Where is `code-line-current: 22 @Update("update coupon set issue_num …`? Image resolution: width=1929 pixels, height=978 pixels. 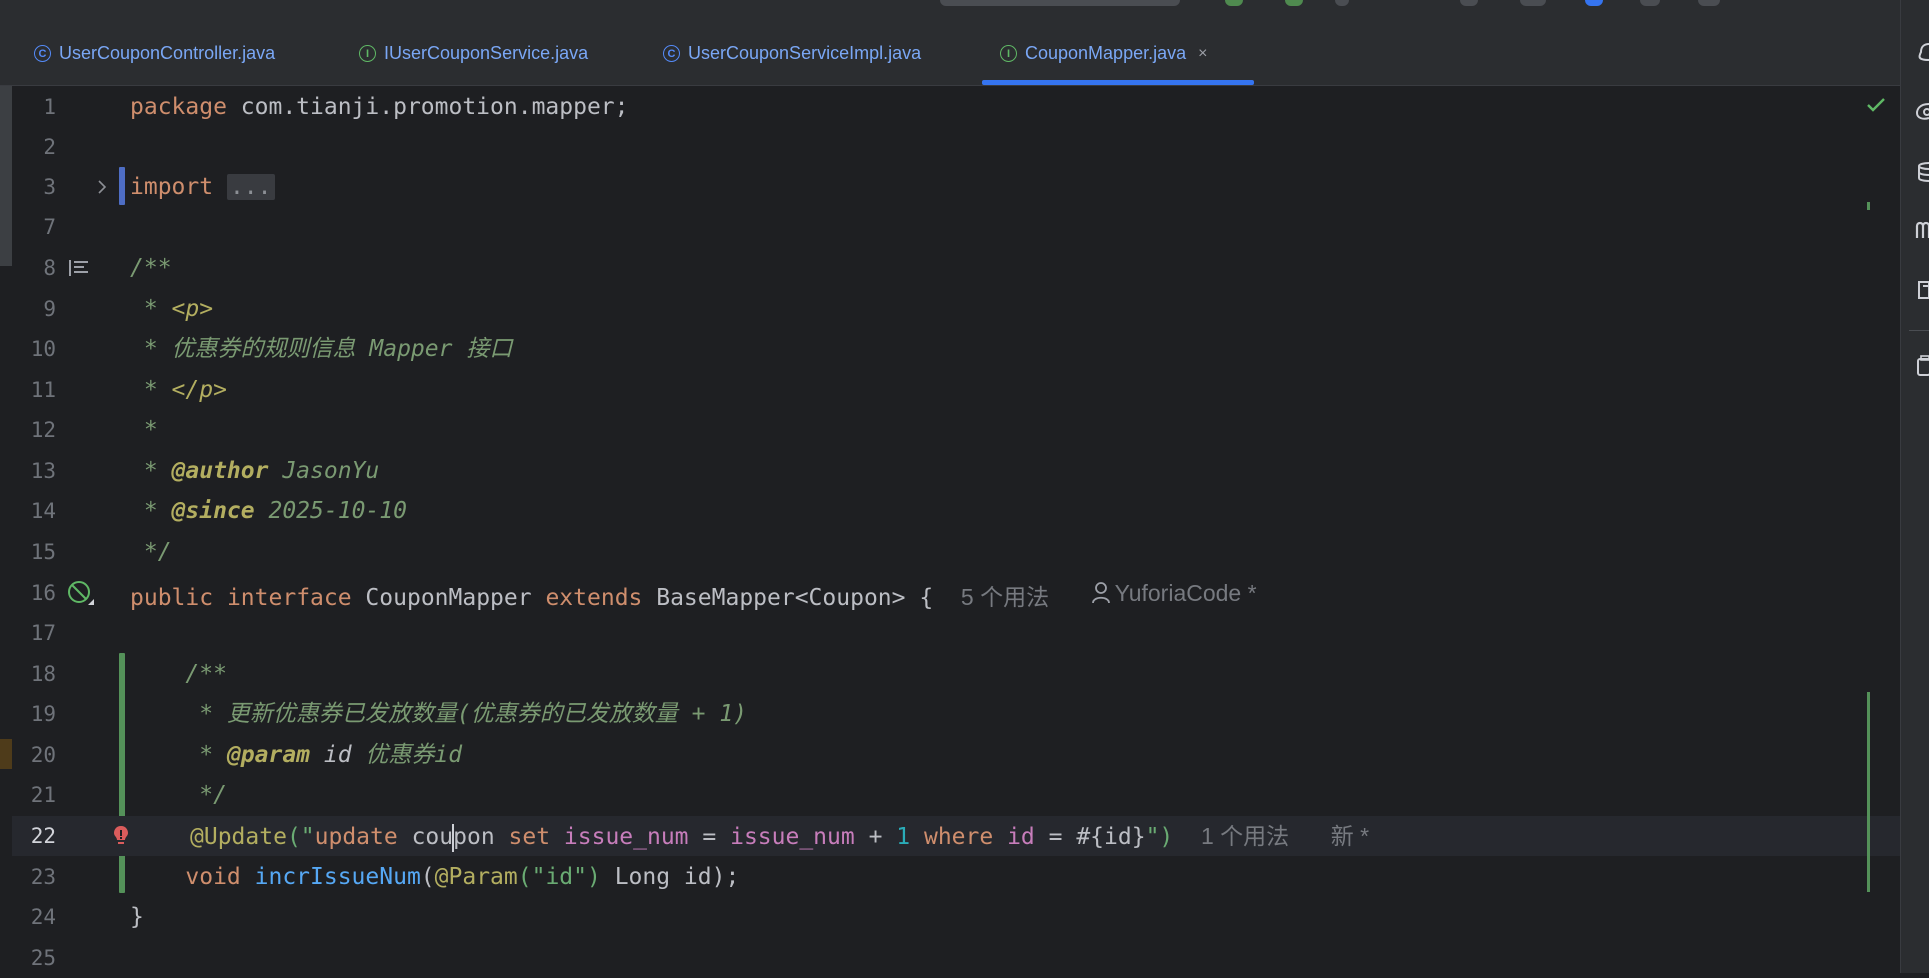
code-line-current: 22 @Update("update coupon set issue_num … is located at coordinates (956, 836).